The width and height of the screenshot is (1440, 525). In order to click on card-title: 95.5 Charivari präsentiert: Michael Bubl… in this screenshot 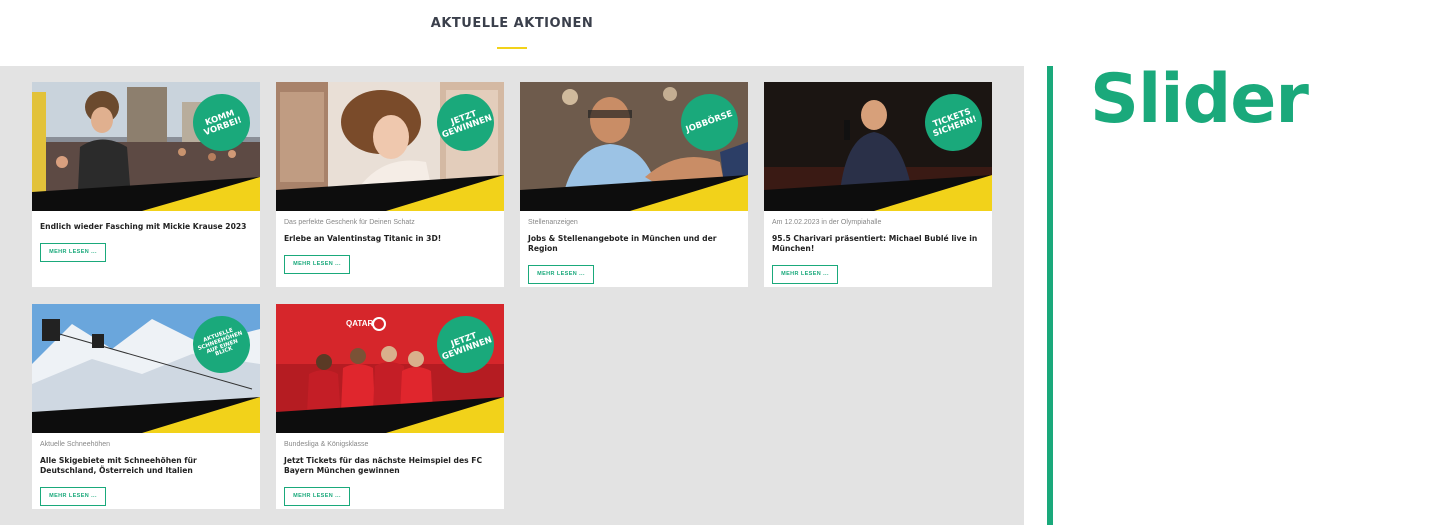, I will do `click(878, 244)`.